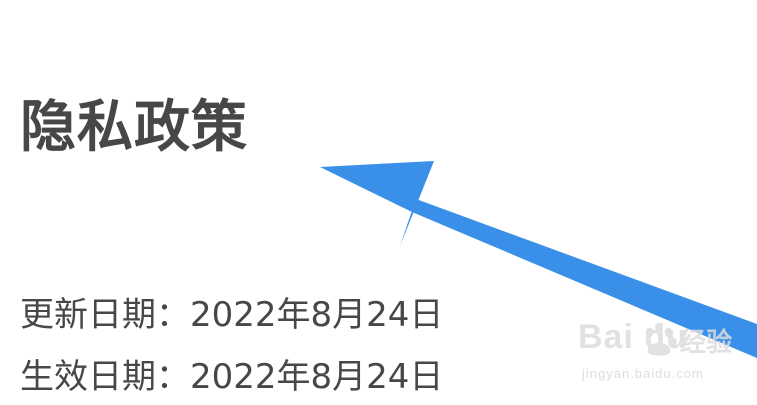 Image resolution: width=757 pixels, height=405 pixels. What do you see at coordinates (706, 343) in the screenshot?
I see `watermark-brand: 经验` at bounding box center [706, 343].